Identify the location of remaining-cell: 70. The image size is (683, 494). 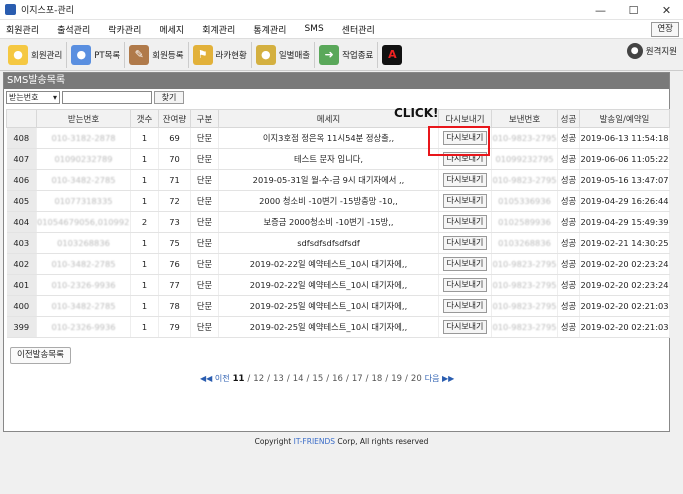
(174, 159).